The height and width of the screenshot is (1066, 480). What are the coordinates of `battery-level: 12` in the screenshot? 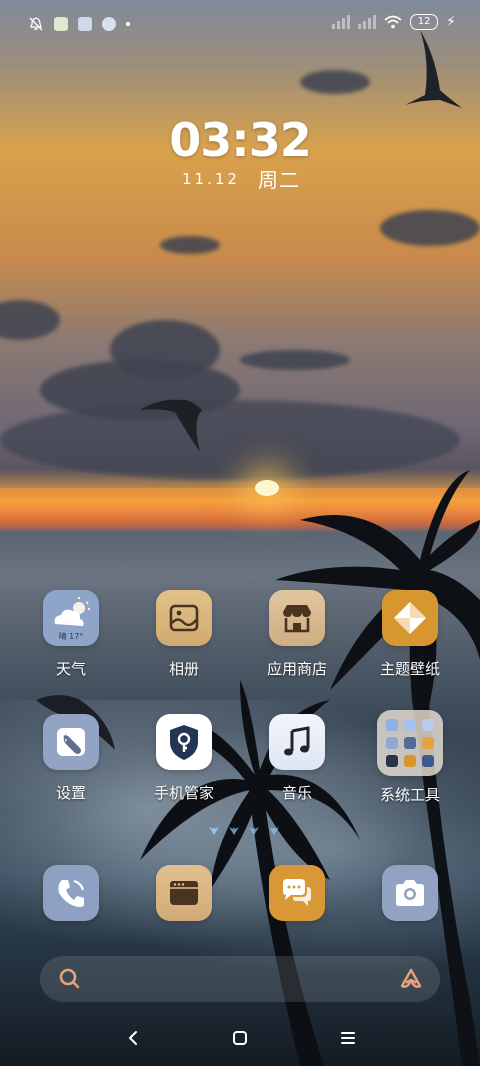 It's located at (424, 21).